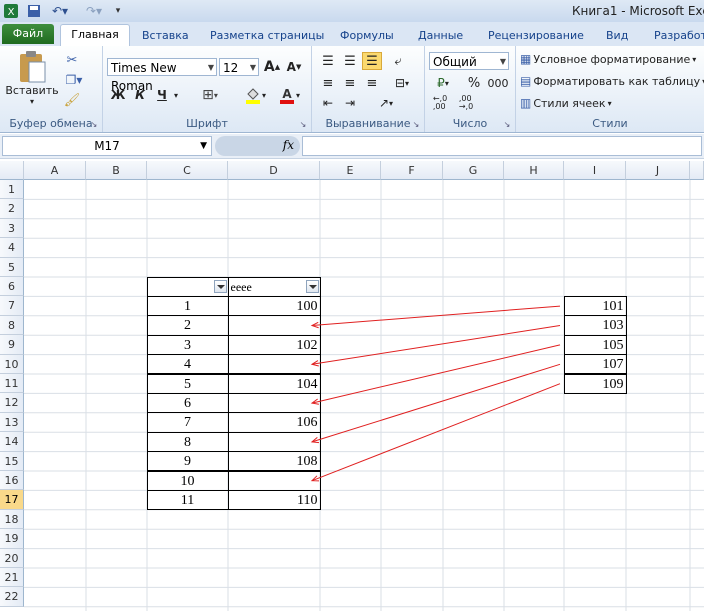  Describe the element at coordinates (72, 60) in the screenshot. I see `cut-icon: ✂` at that location.